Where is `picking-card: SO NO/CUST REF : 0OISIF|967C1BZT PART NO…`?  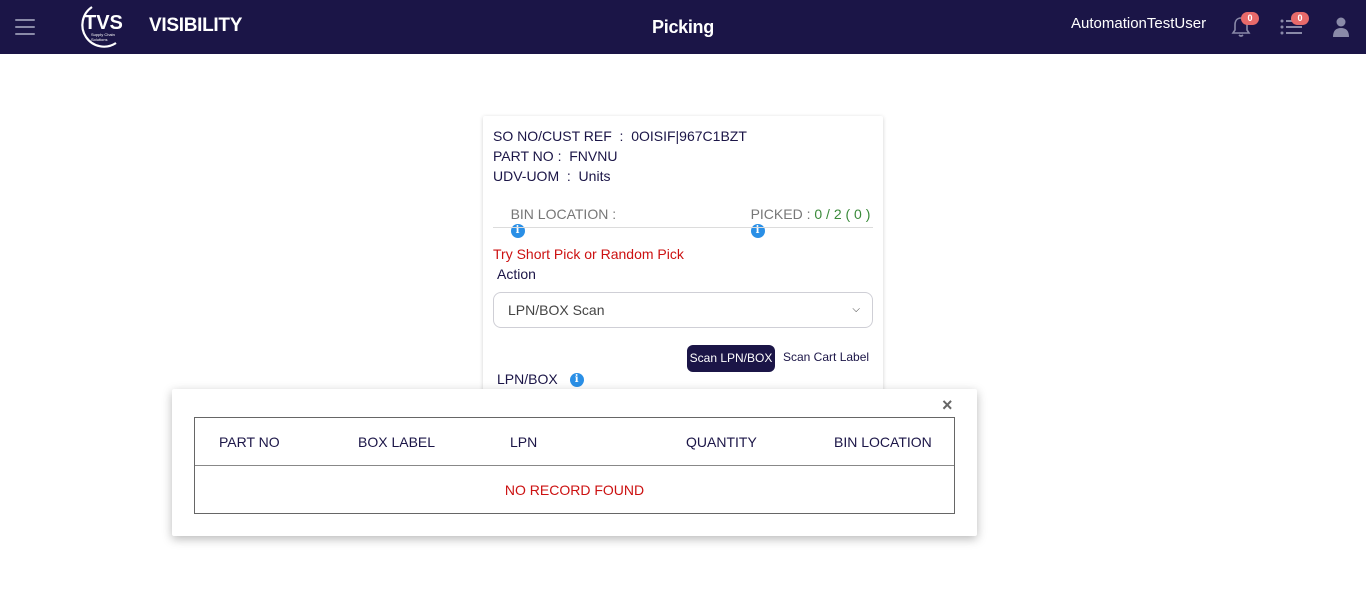
picking-card: SO NO/CUST REF : 0OISIF|967C1BZT PART NO… is located at coordinates (683, 261).